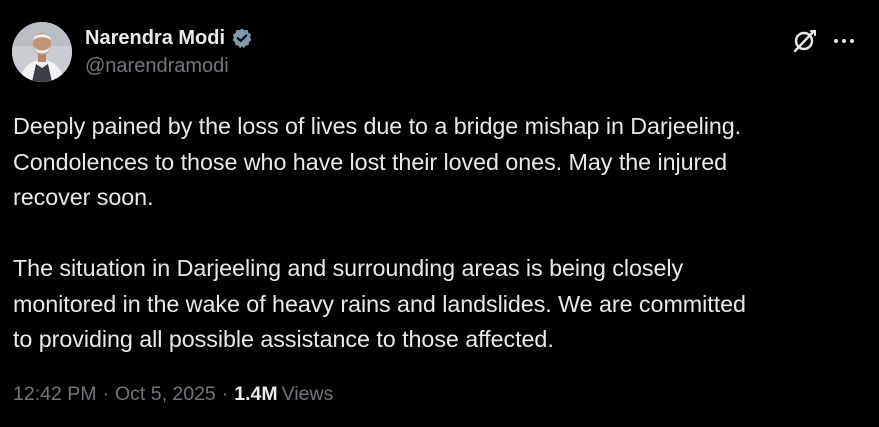  What do you see at coordinates (255, 394) in the screenshot?
I see `views-count: 1.4M` at bounding box center [255, 394].